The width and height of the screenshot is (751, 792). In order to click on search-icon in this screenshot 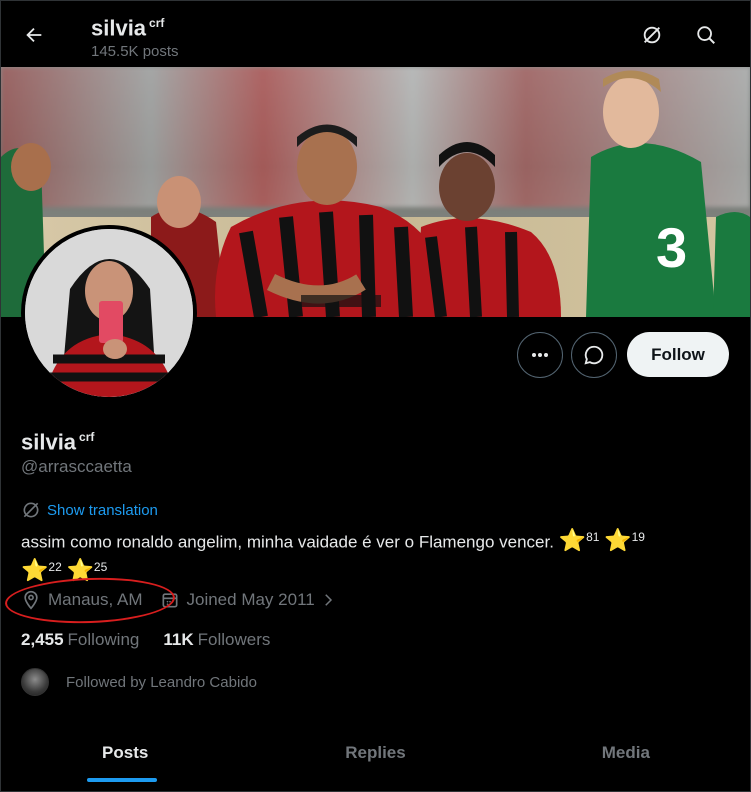, I will do `click(706, 35)`.